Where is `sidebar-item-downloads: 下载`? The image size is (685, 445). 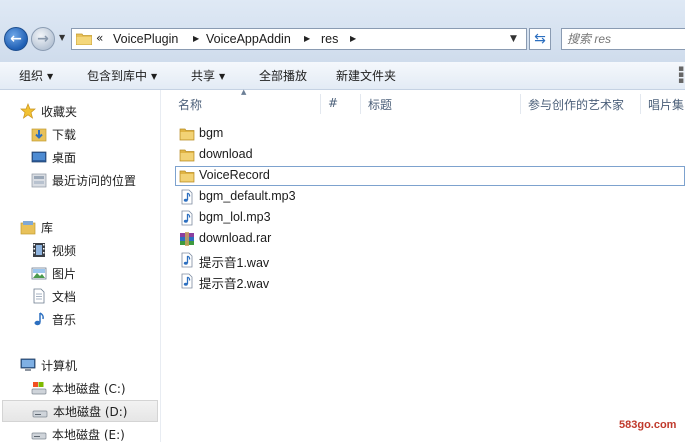
sidebar-item-downloads: 下载 is located at coordinates (80, 134).